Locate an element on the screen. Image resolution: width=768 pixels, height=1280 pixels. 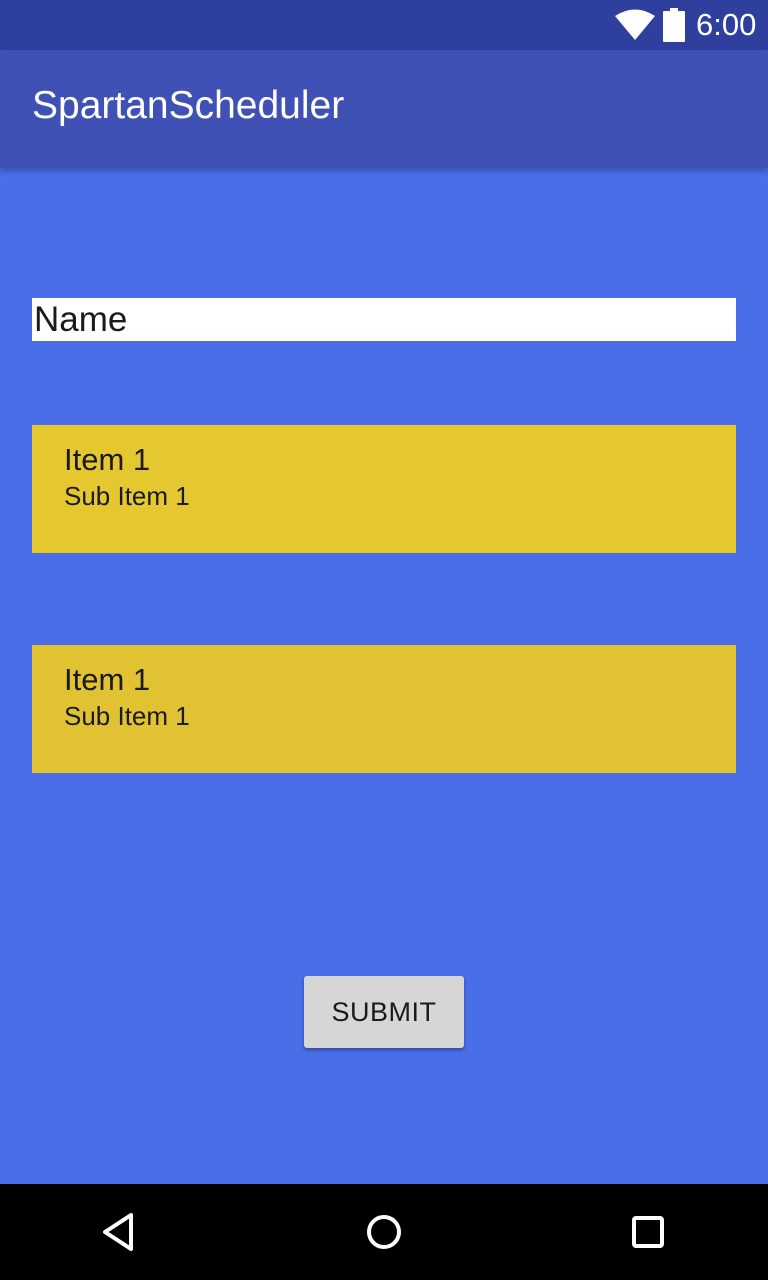
back-icon is located at coordinates (120, 1232).